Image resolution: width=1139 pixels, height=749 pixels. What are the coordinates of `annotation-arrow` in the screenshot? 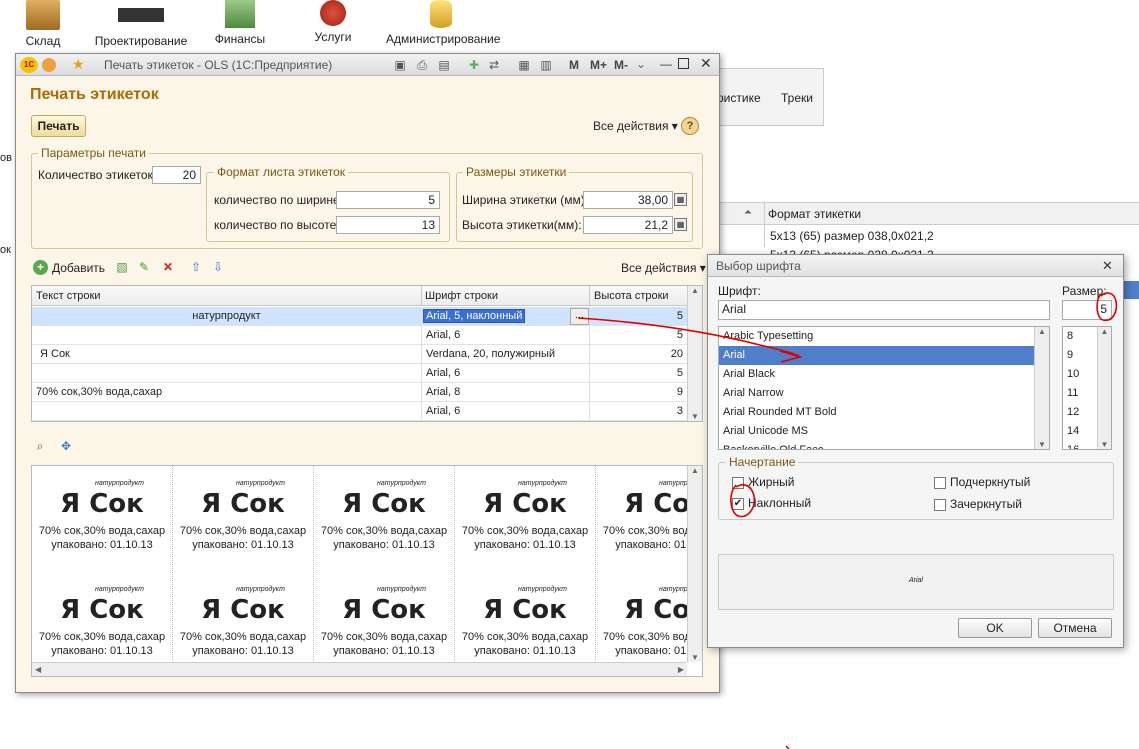 It's located at (689, 337).